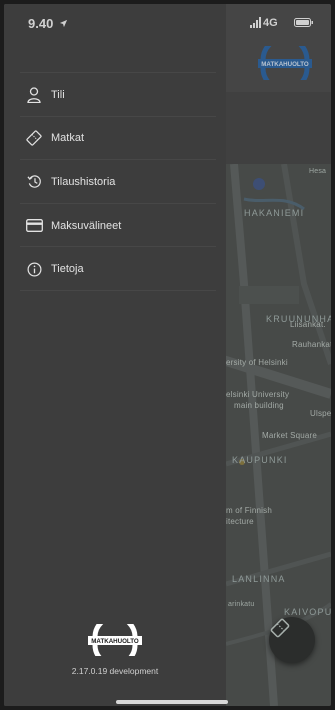 The image size is (335, 710). What do you see at coordinates (311, 344) in the screenshot?
I see `map-label: Rauhankat.` at bounding box center [311, 344].